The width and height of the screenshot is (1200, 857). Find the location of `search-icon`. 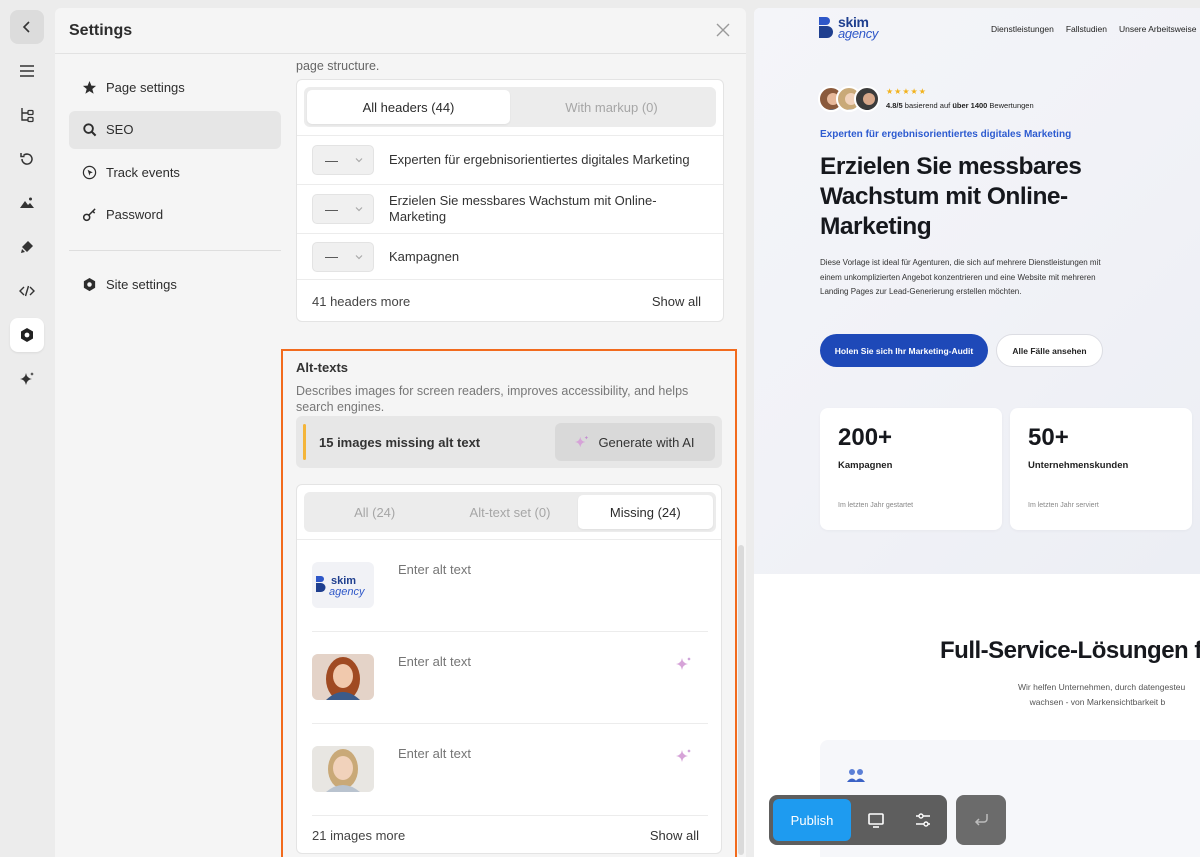

search-icon is located at coordinates (89, 130).